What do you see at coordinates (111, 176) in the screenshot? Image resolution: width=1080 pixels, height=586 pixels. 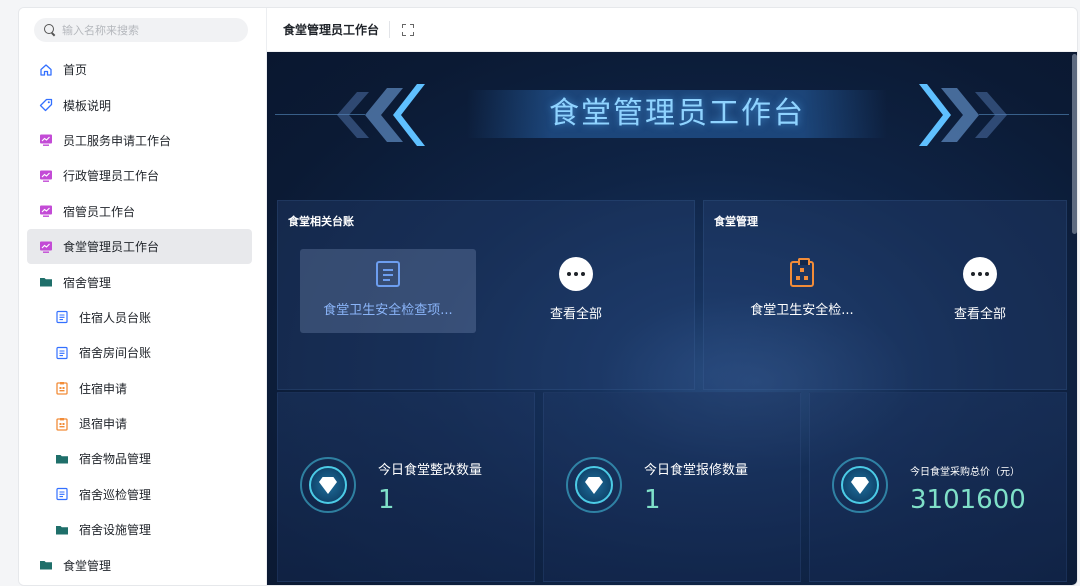 I see `sidebar-item-label: 行政管理员工作台` at bounding box center [111, 176].